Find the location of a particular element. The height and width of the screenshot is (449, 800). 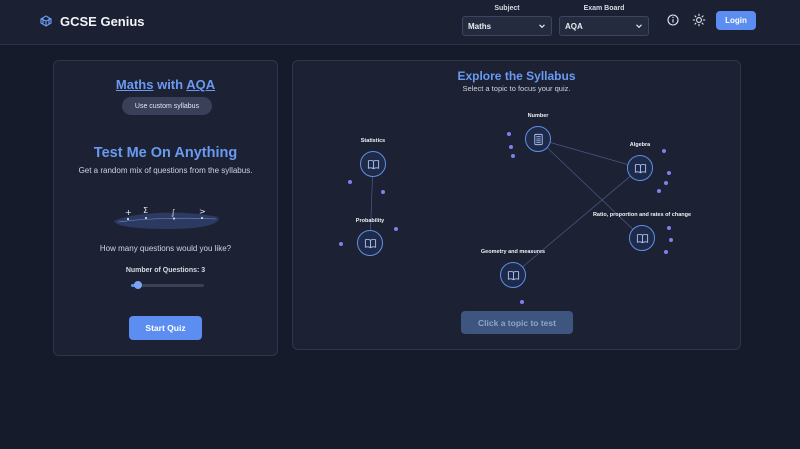

course-with: with is located at coordinates (170, 84).